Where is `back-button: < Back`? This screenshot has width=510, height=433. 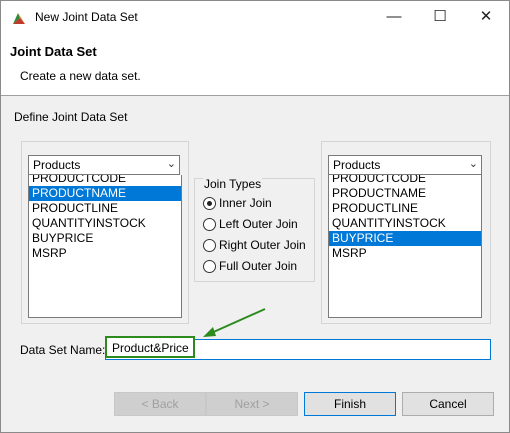 back-button: < Back is located at coordinates (160, 404).